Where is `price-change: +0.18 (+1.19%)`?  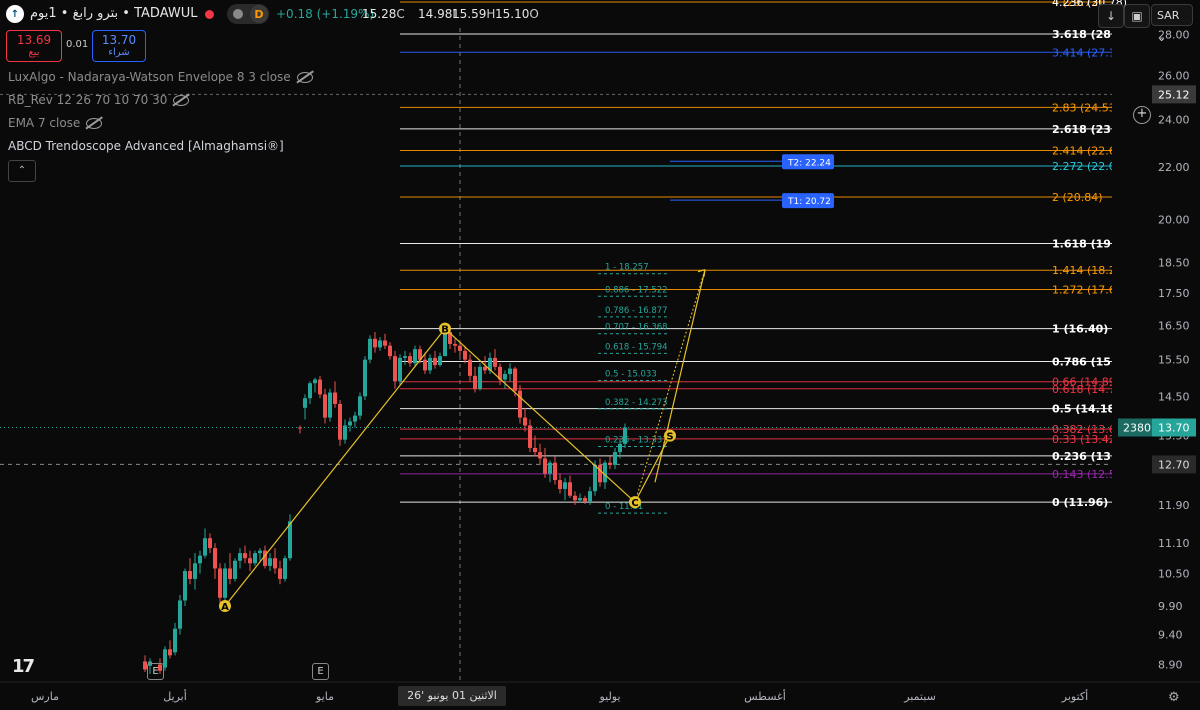 price-change: +0.18 (+1.19%) is located at coordinates (325, 14).